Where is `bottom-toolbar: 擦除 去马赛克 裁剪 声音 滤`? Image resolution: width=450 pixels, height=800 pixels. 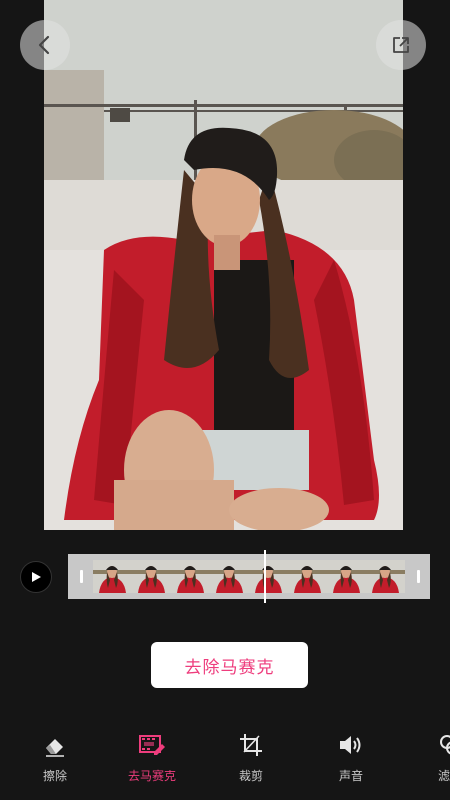 bottom-toolbar: 擦除 去马赛克 裁剪 声音 滤 is located at coordinates (225, 764).